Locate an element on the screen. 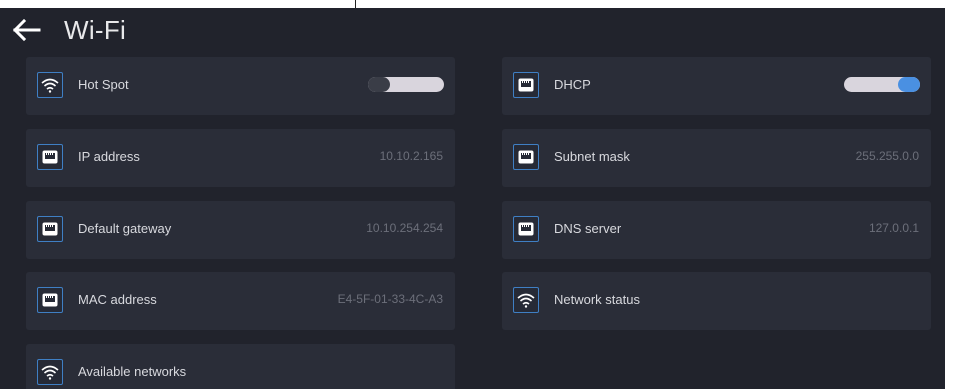 Image resolution: width=960 pixels, height=389 pixels. dhcp-tile: DHCP is located at coordinates (716, 86).